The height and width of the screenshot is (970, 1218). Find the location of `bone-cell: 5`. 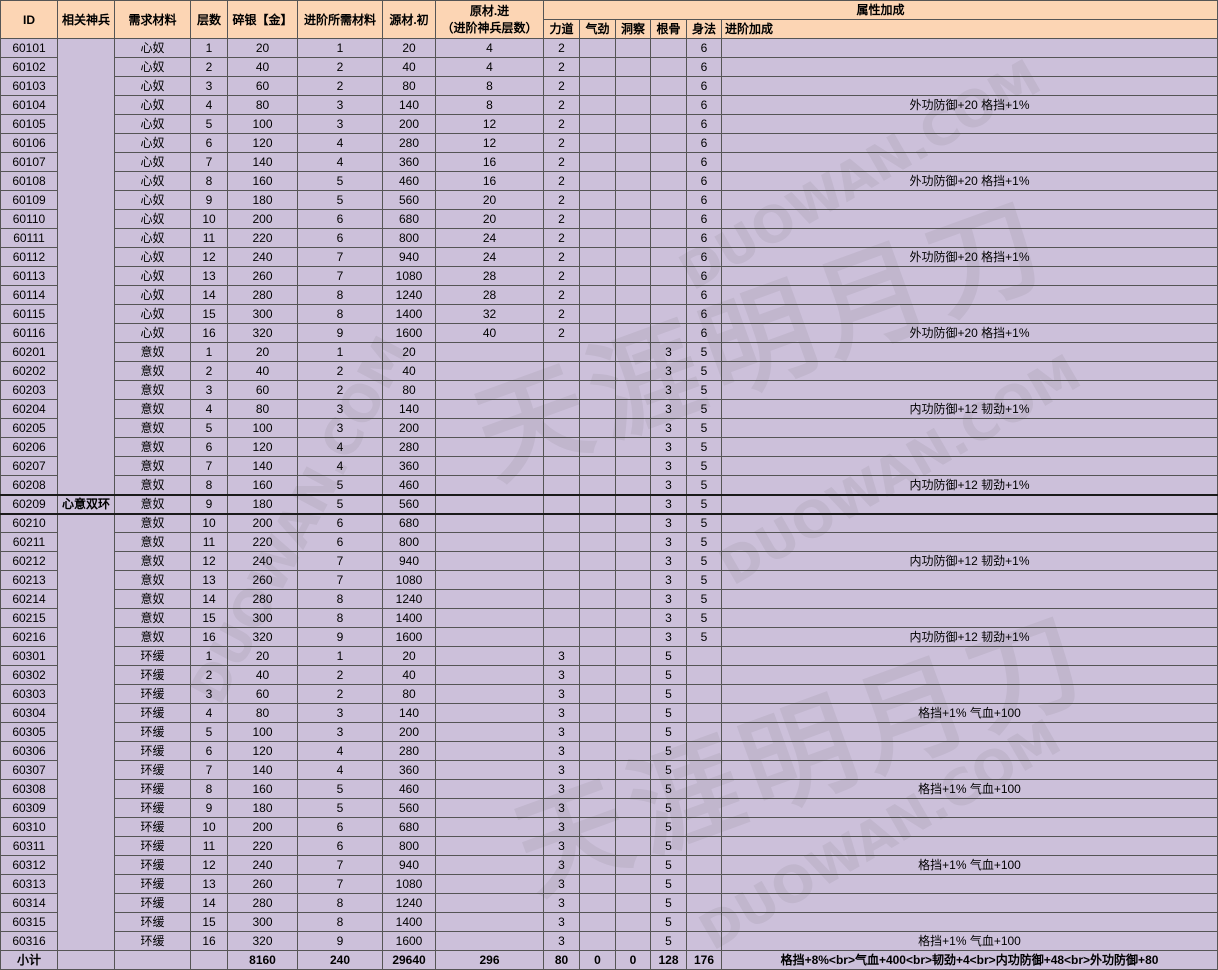

bone-cell: 5 is located at coordinates (668, 770).